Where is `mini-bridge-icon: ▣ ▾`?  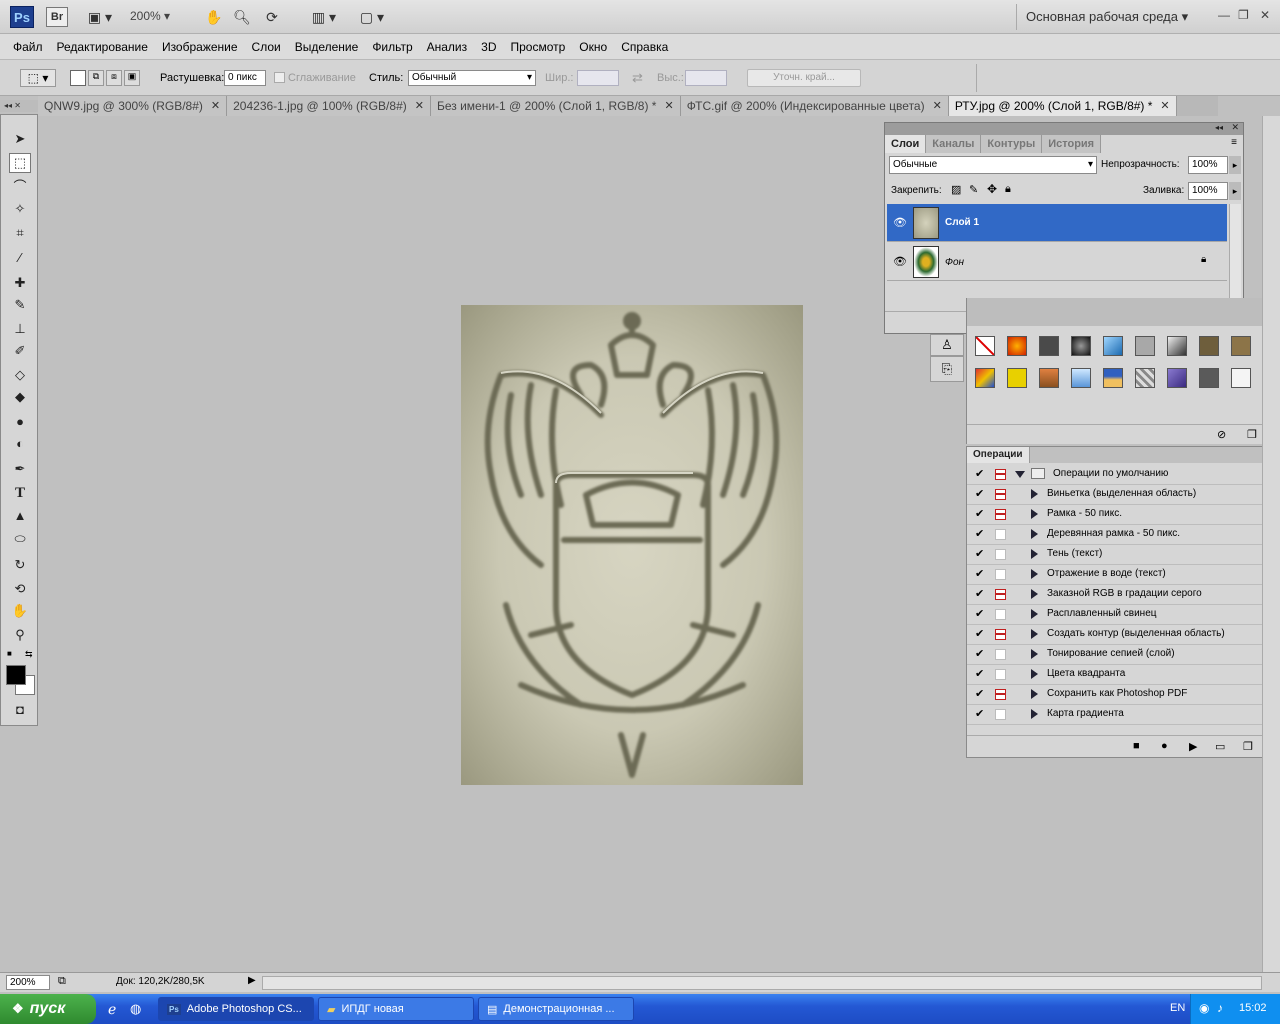
mini-bridge-icon: ▣ ▾ is located at coordinates (100, 17).